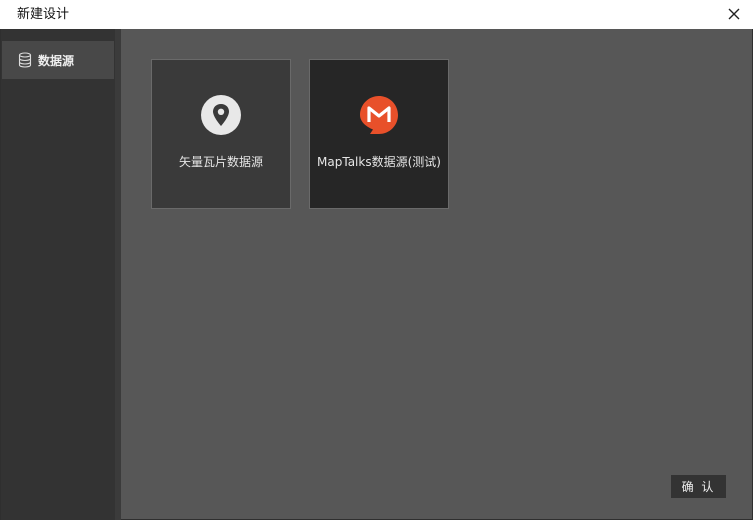 This screenshot has height=521, width=753. Describe the element at coordinates (220, 162) in the screenshot. I see `card-label: 矢量瓦片数据源` at that location.